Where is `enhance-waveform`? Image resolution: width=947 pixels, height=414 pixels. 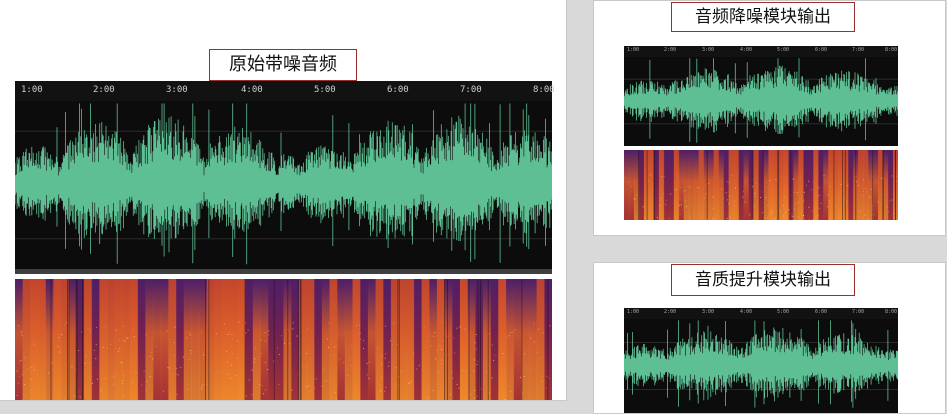
enhance-waveform is located at coordinates (761, 366).